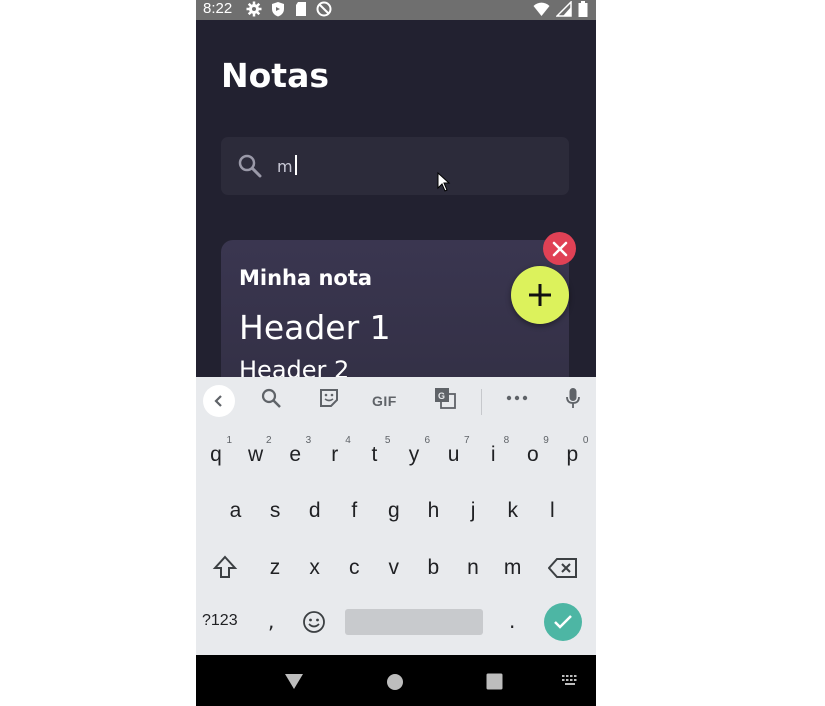  Describe the element at coordinates (571, 681) in the screenshot. I see `keyboard-switch-icon` at that location.